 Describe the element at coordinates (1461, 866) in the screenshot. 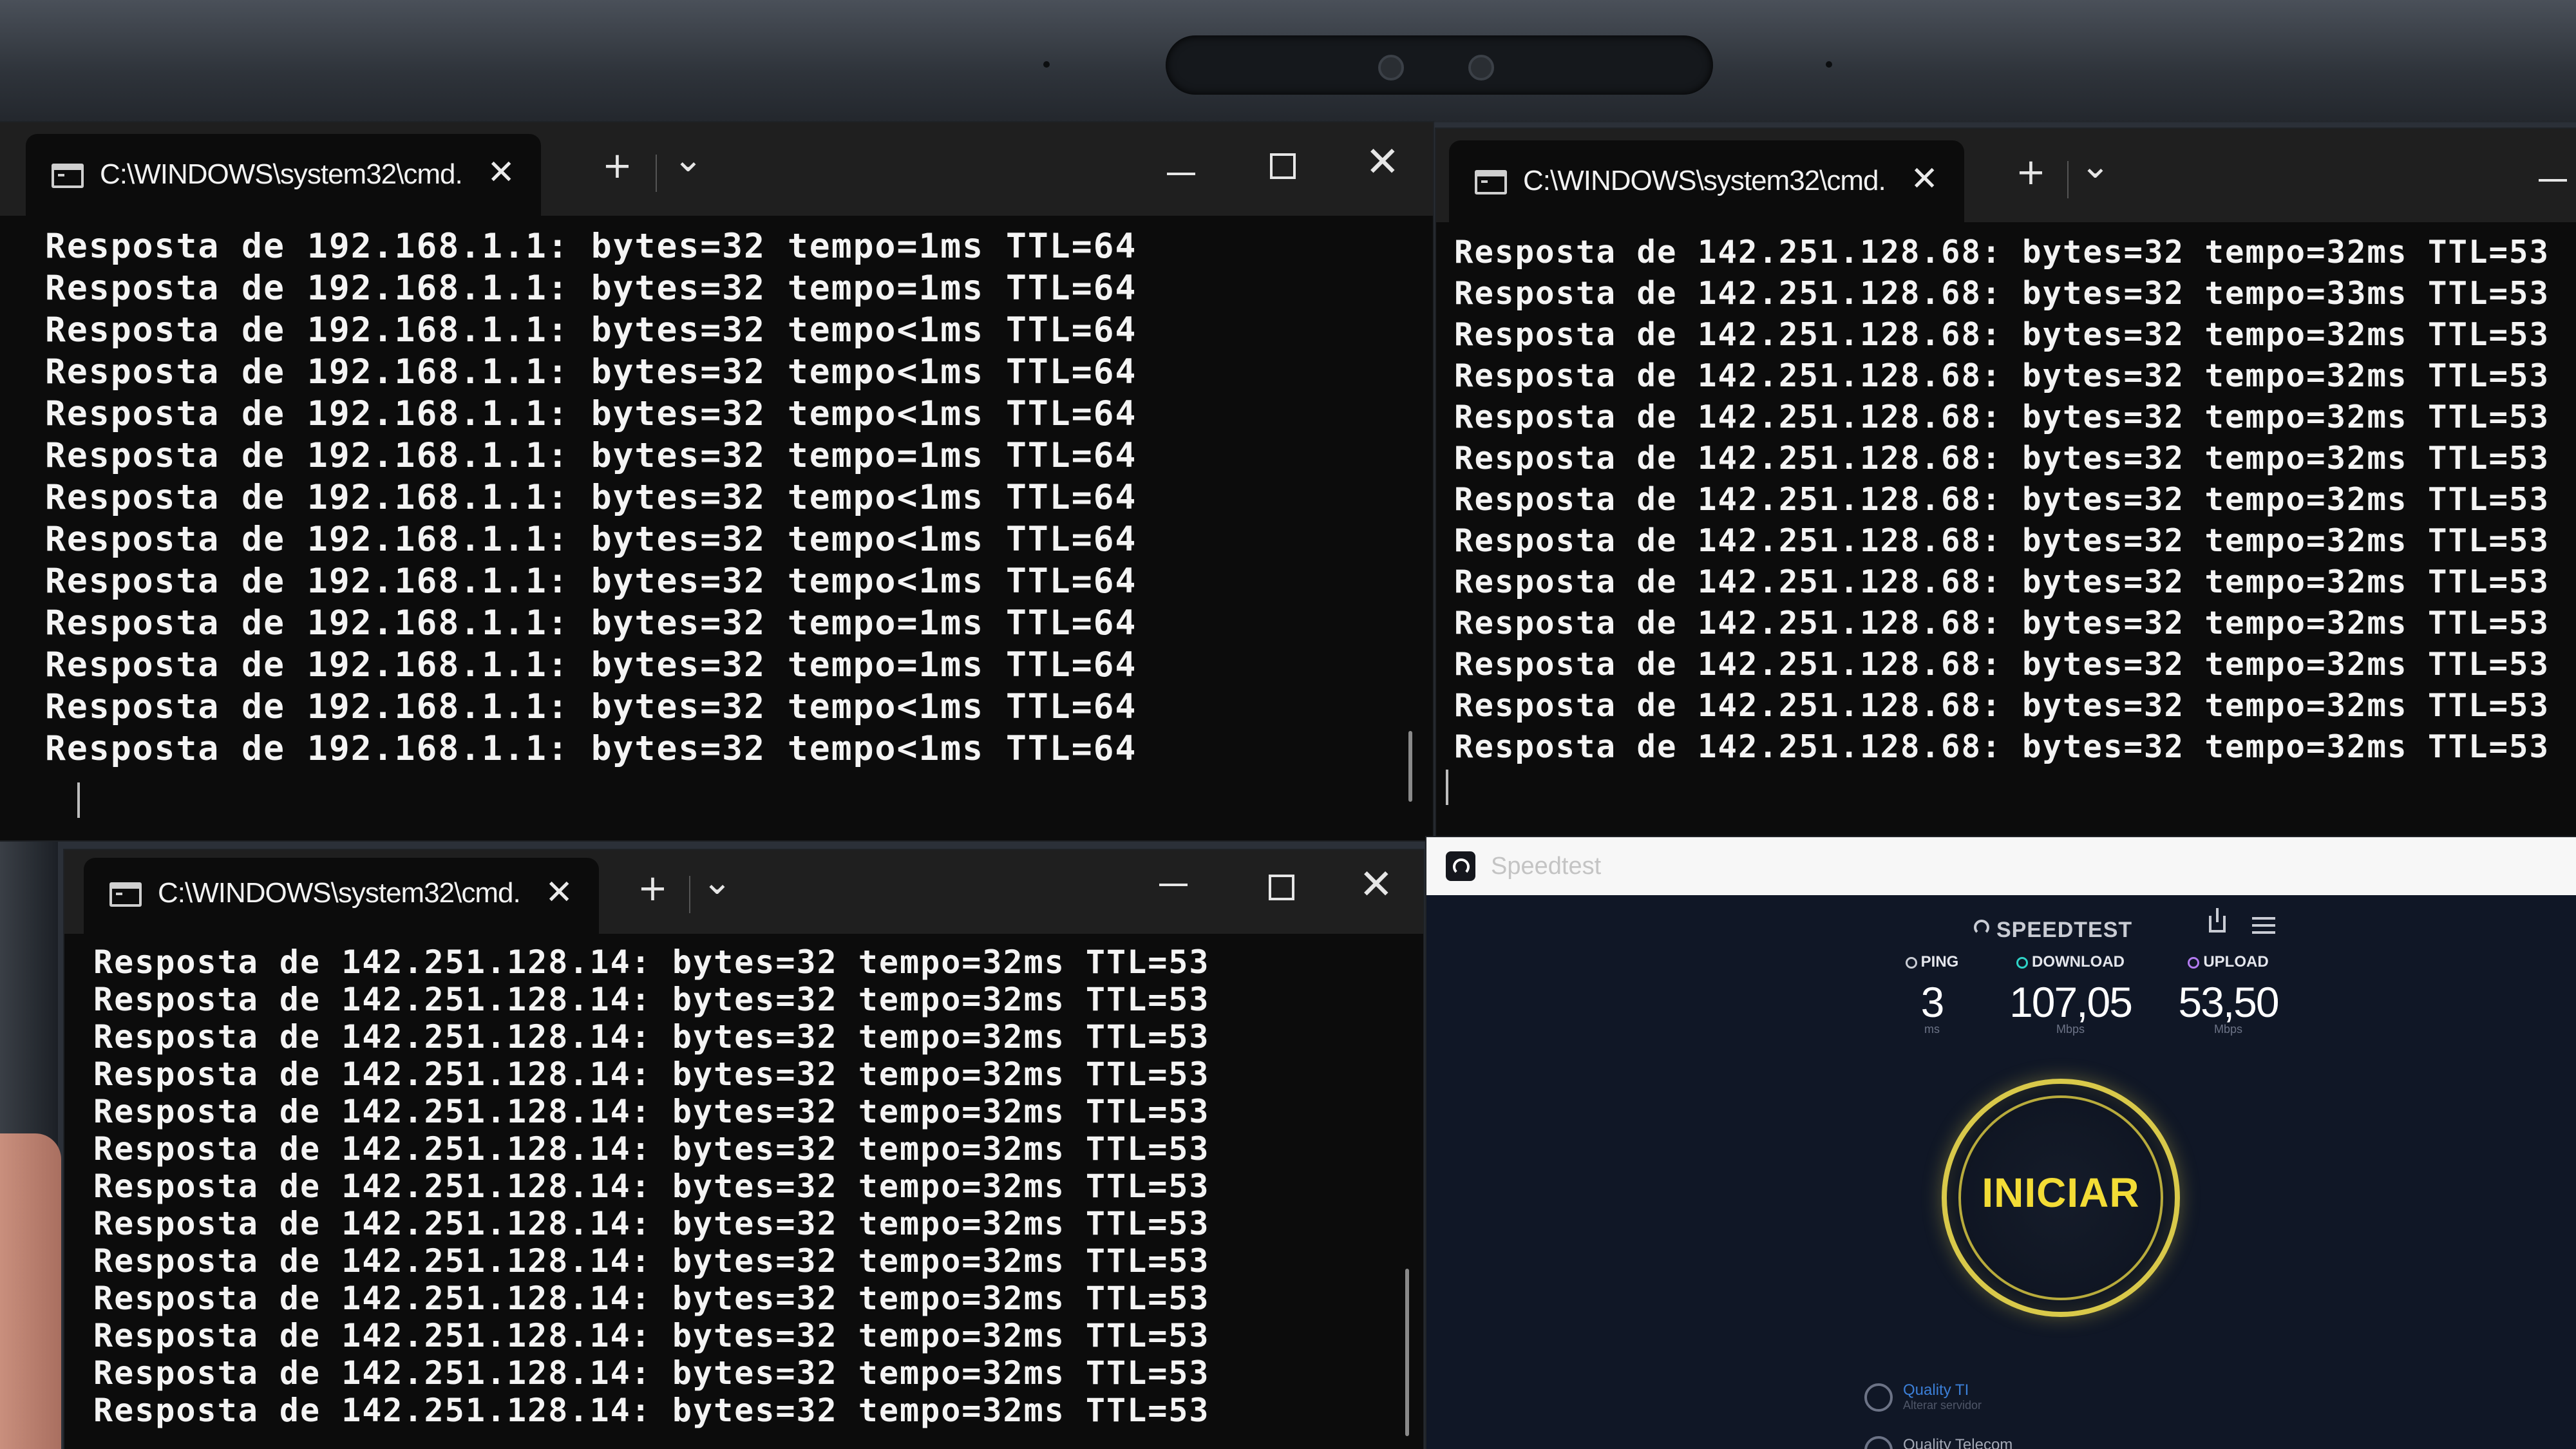

I see `speedtest-app-icon` at that location.